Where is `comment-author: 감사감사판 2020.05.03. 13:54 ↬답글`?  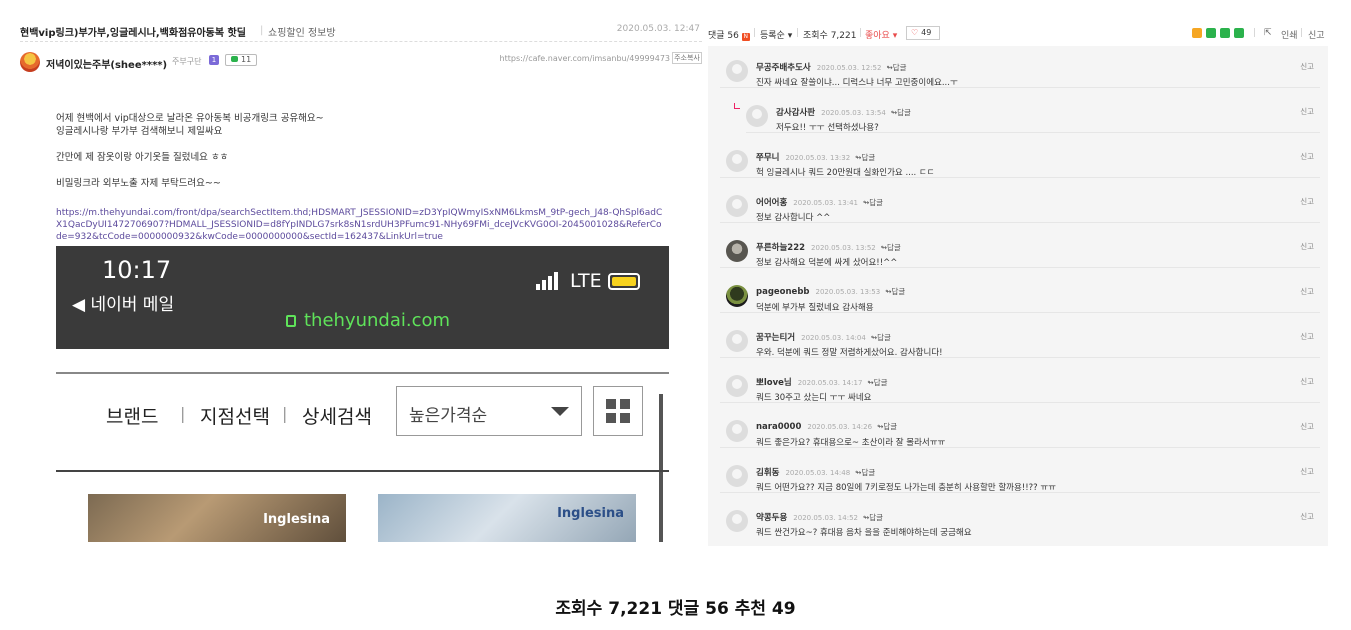 comment-author: 감사감사판 2020.05.03. 13:54 ↬답글 is located at coordinates (843, 112).